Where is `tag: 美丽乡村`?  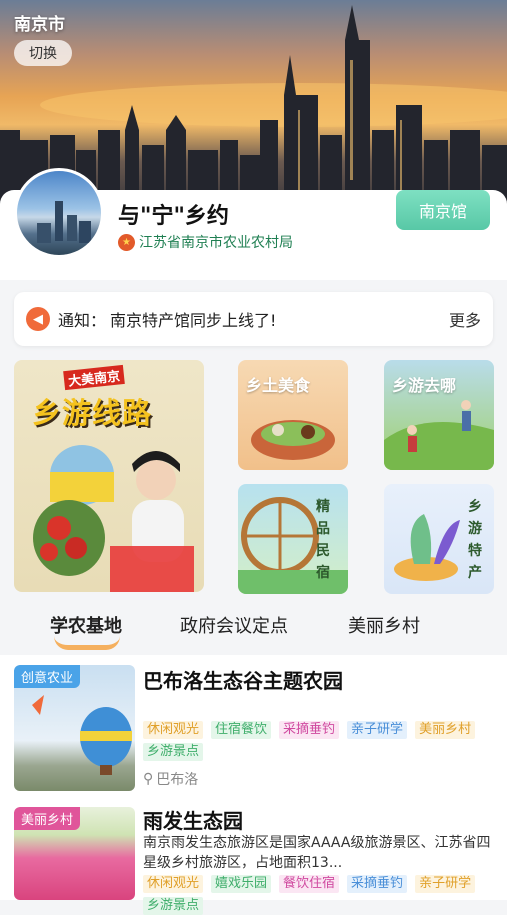
tag: 美丽乡村 is located at coordinates (445, 730).